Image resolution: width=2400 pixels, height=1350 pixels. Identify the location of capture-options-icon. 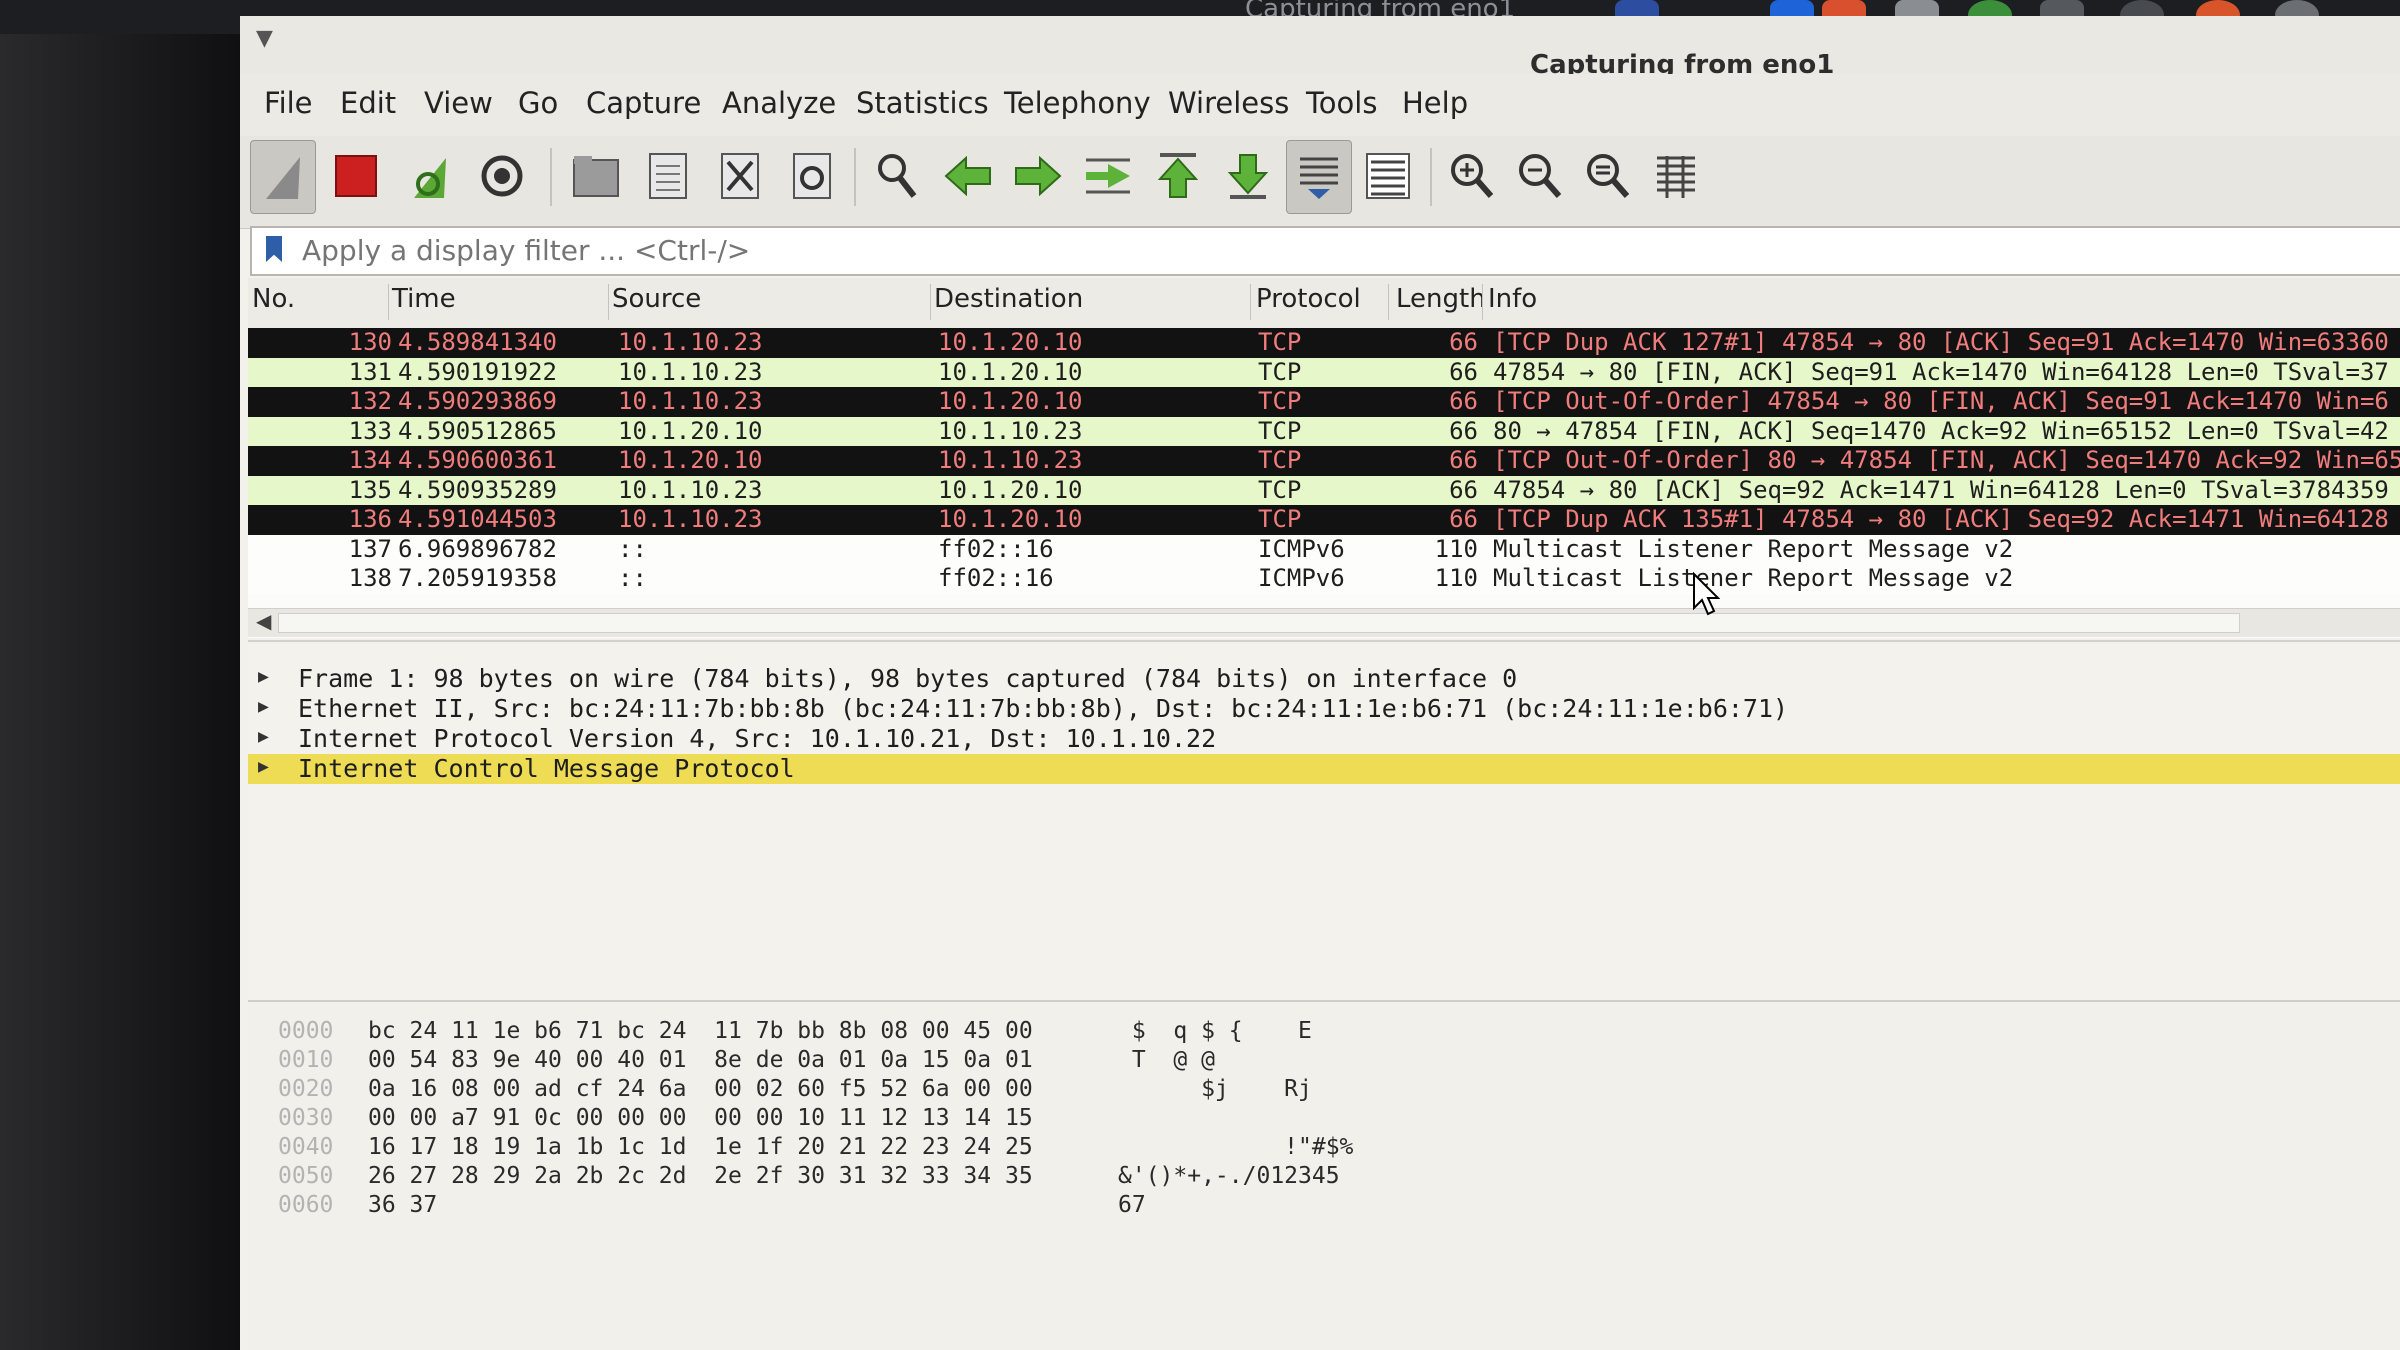
(502, 176).